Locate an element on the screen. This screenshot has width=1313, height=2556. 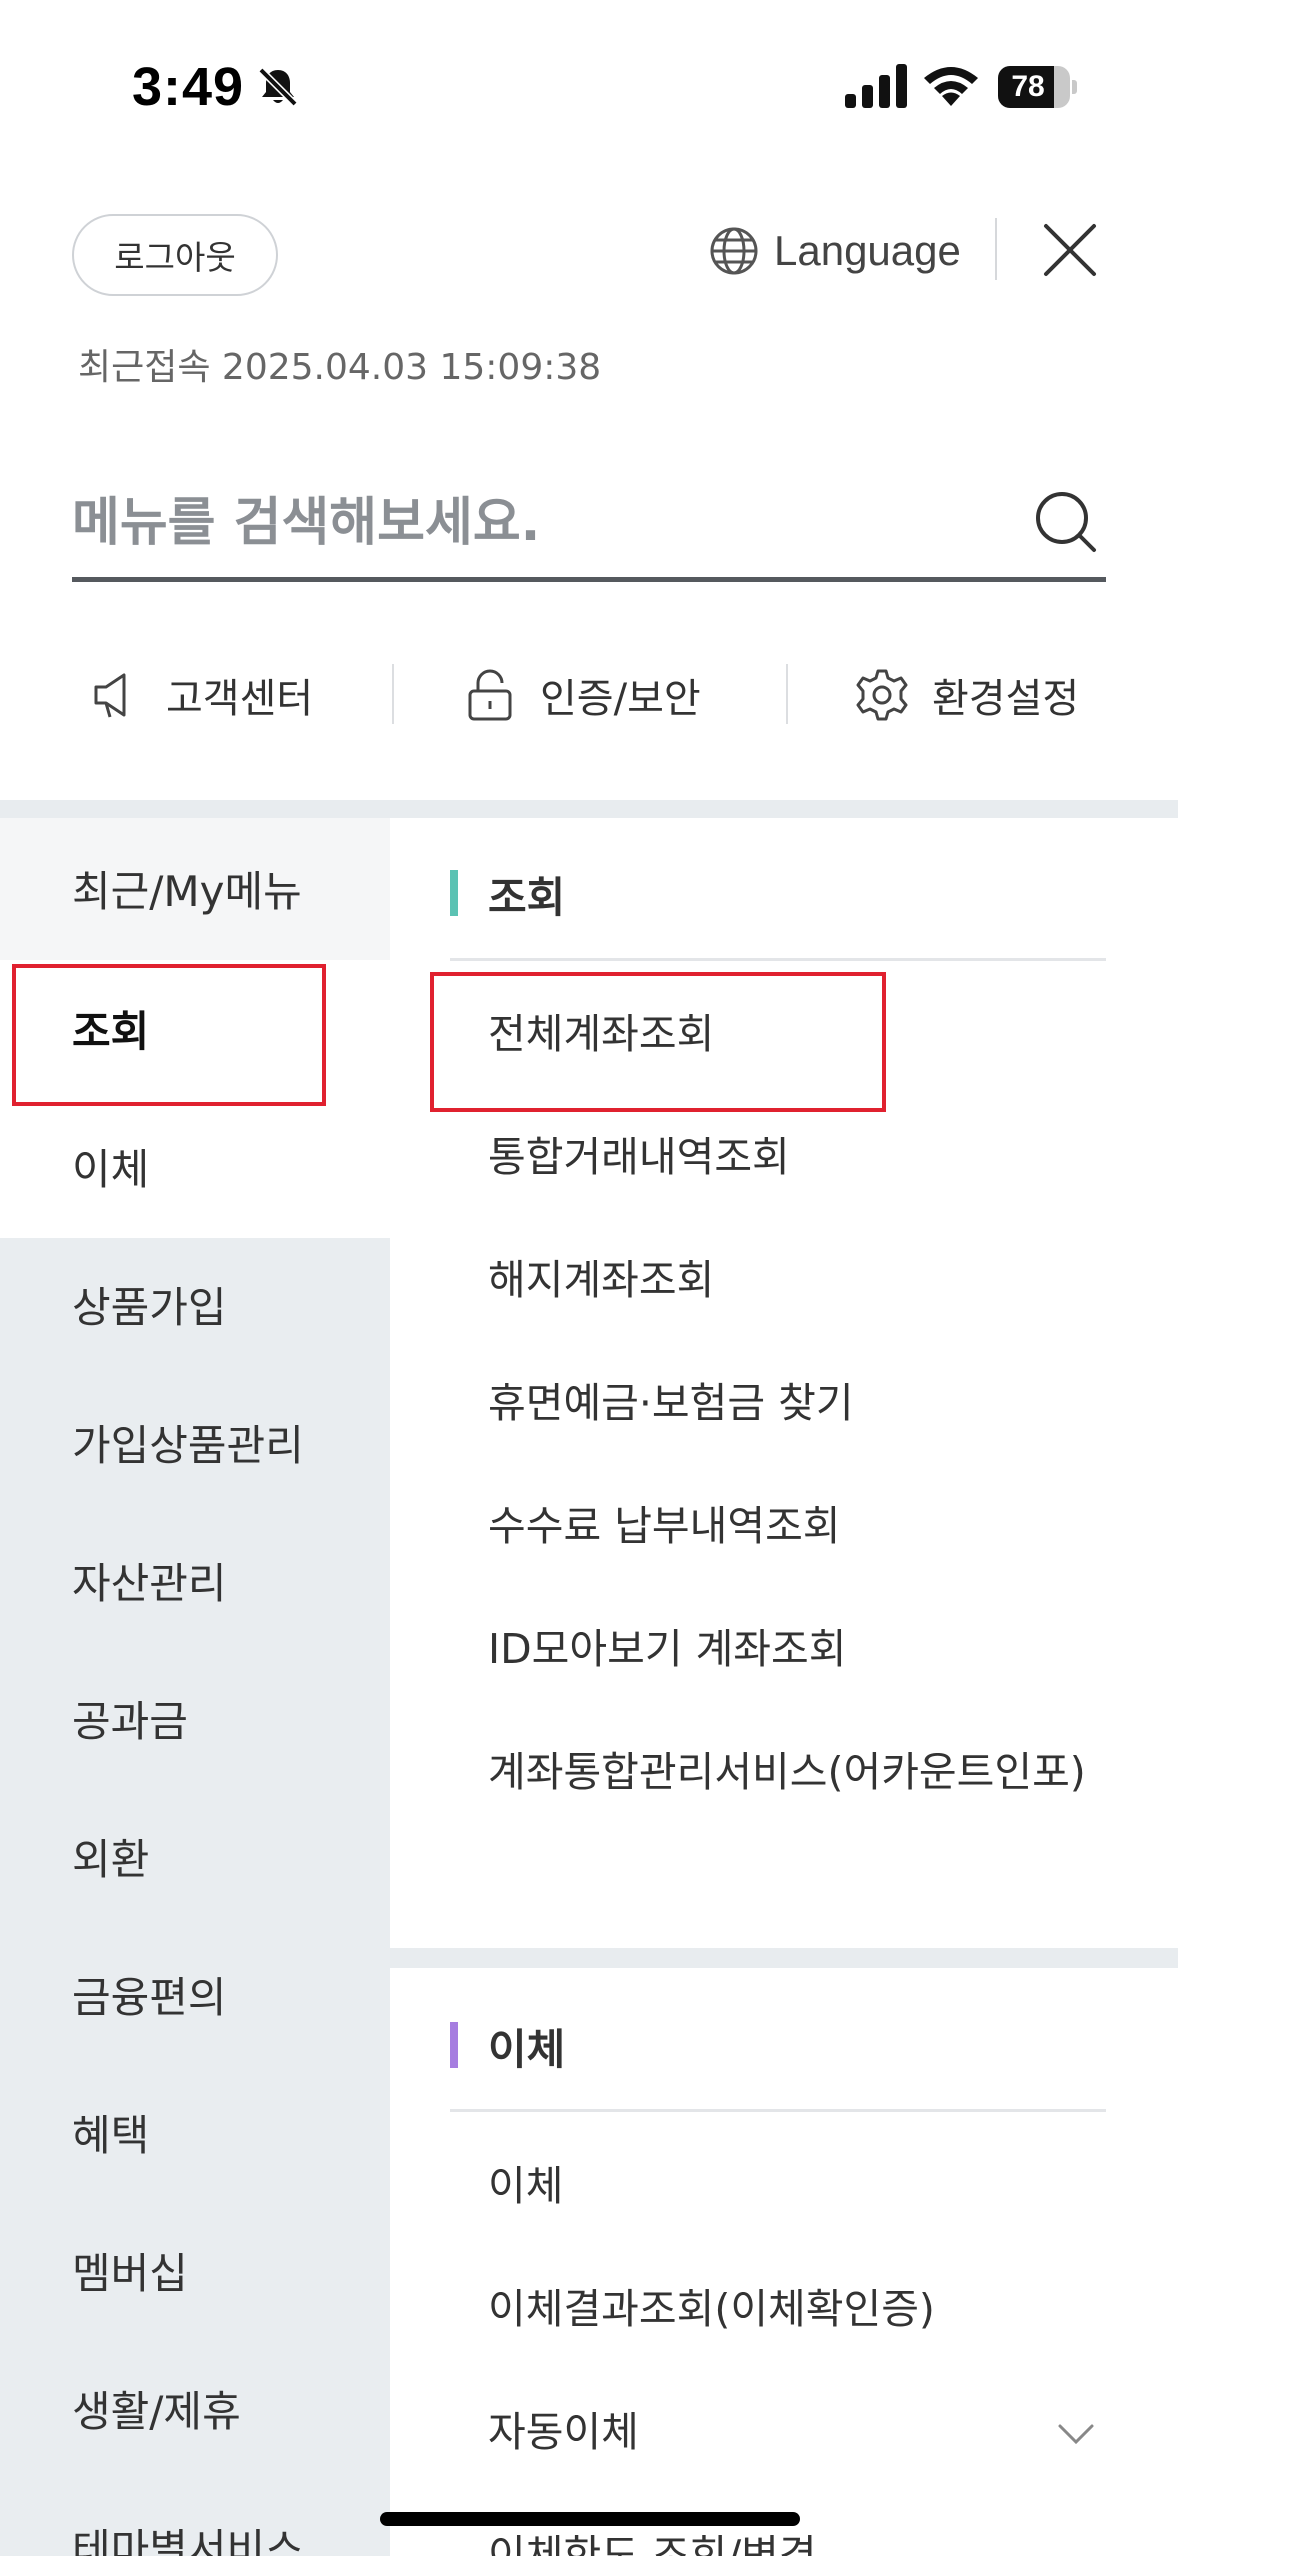
submenu-item-transfer: 이체 is located at coordinates (525, 2186).